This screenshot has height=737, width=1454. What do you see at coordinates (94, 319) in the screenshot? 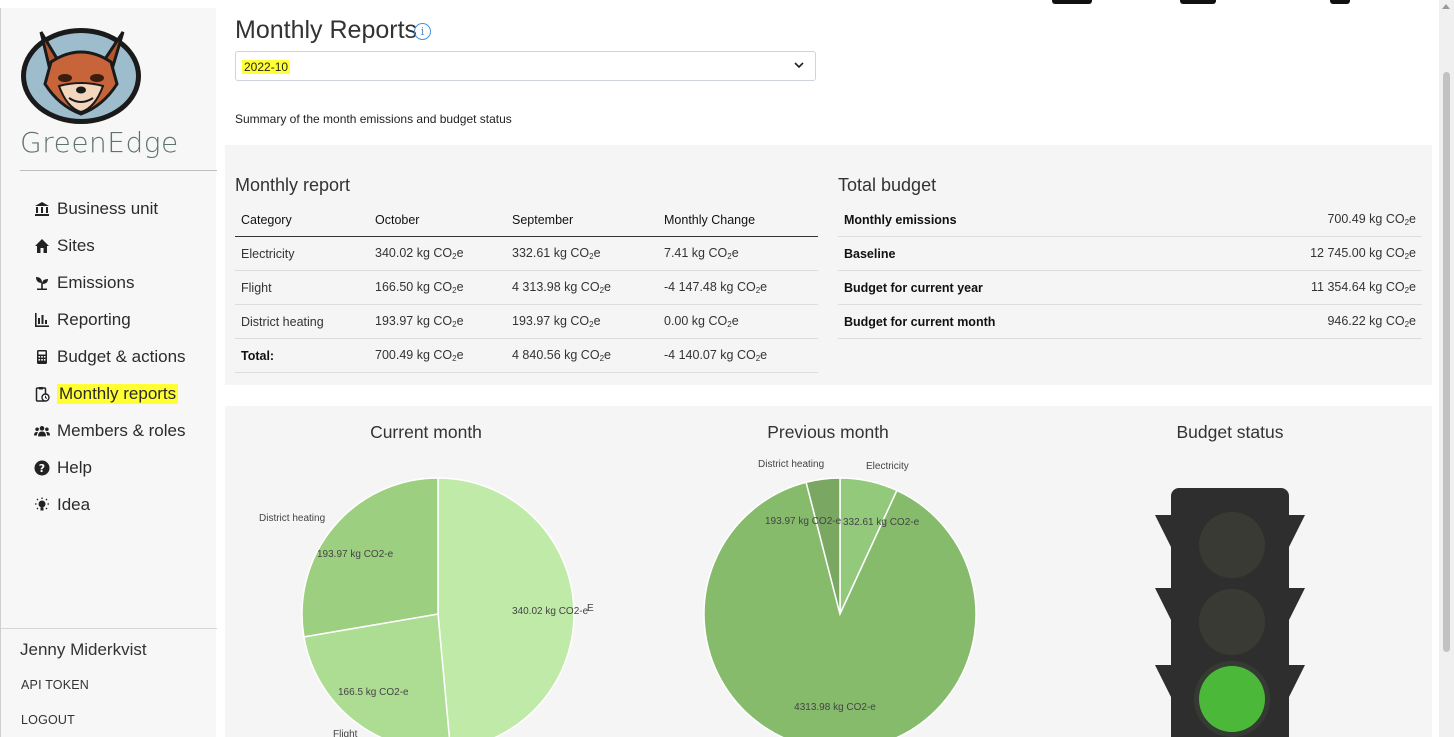
I see `sidebar-item-label: Reporting` at bounding box center [94, 319].